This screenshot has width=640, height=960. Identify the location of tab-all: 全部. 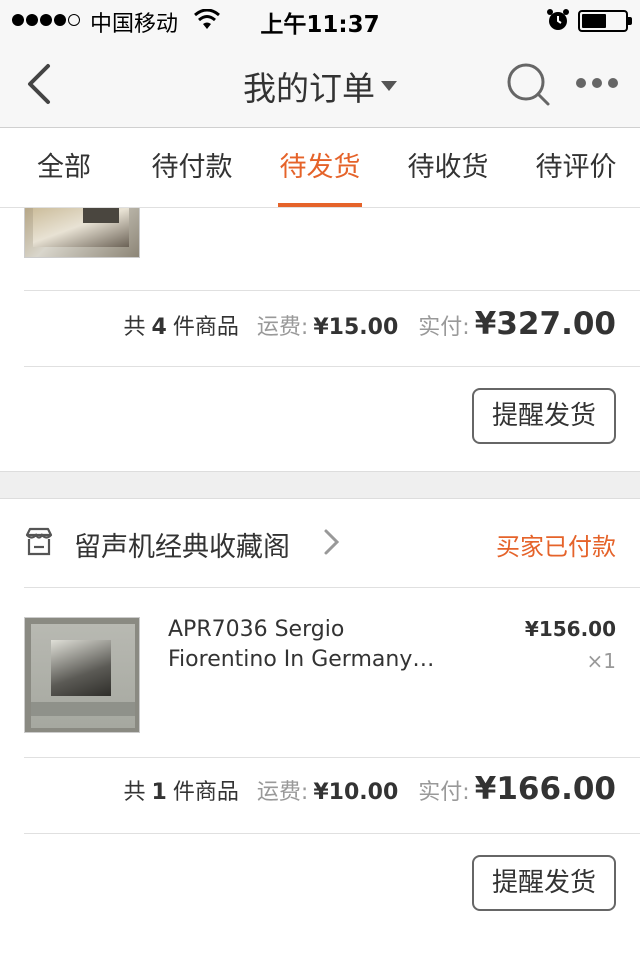
(64, 167).